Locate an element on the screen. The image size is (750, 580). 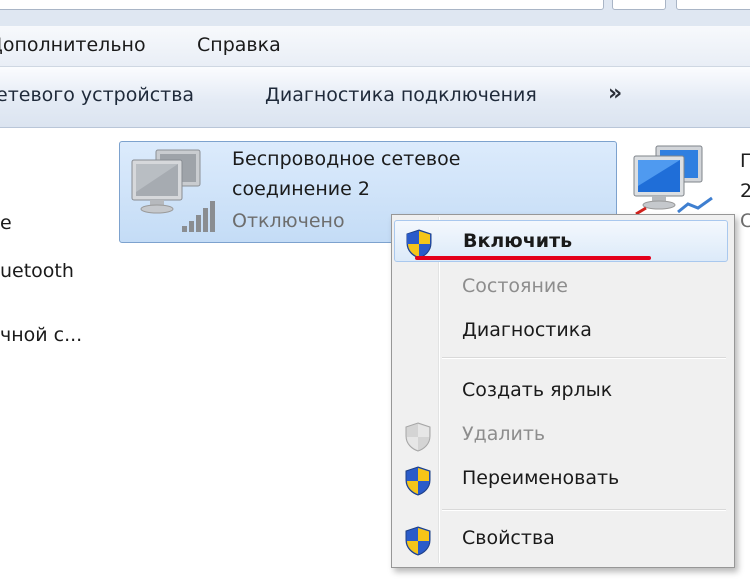
menu-item-rename-label: Переименовать is located at coordinates (541, 478).